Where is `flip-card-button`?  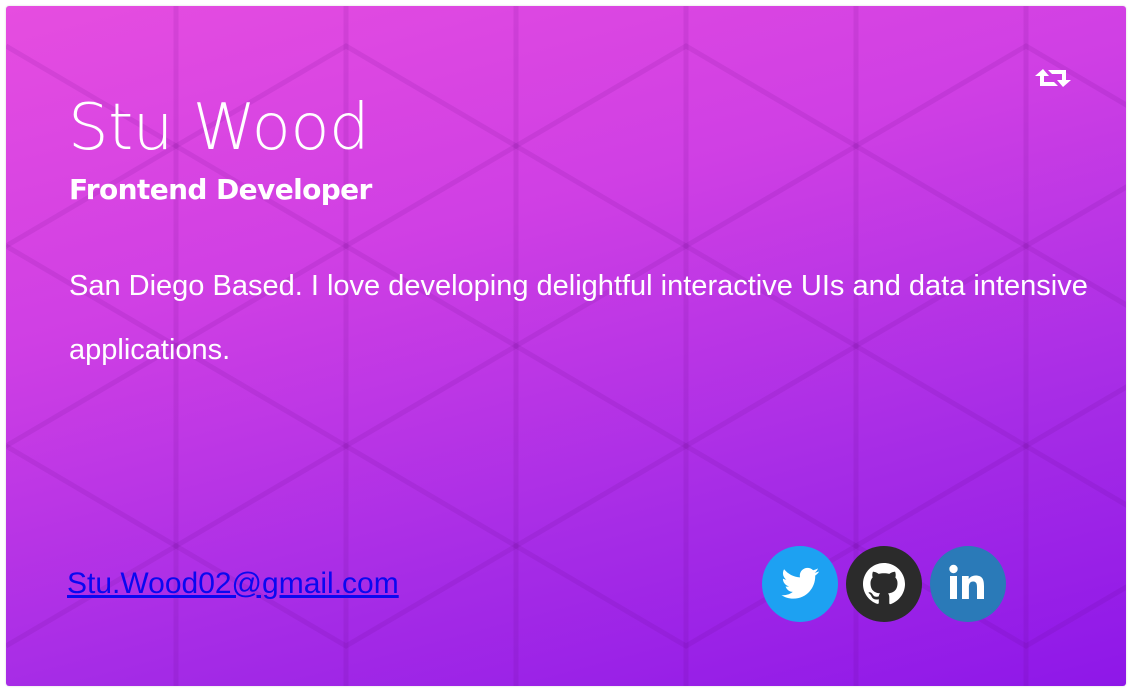 flip-card-button is located at coordinates (1053, 78).